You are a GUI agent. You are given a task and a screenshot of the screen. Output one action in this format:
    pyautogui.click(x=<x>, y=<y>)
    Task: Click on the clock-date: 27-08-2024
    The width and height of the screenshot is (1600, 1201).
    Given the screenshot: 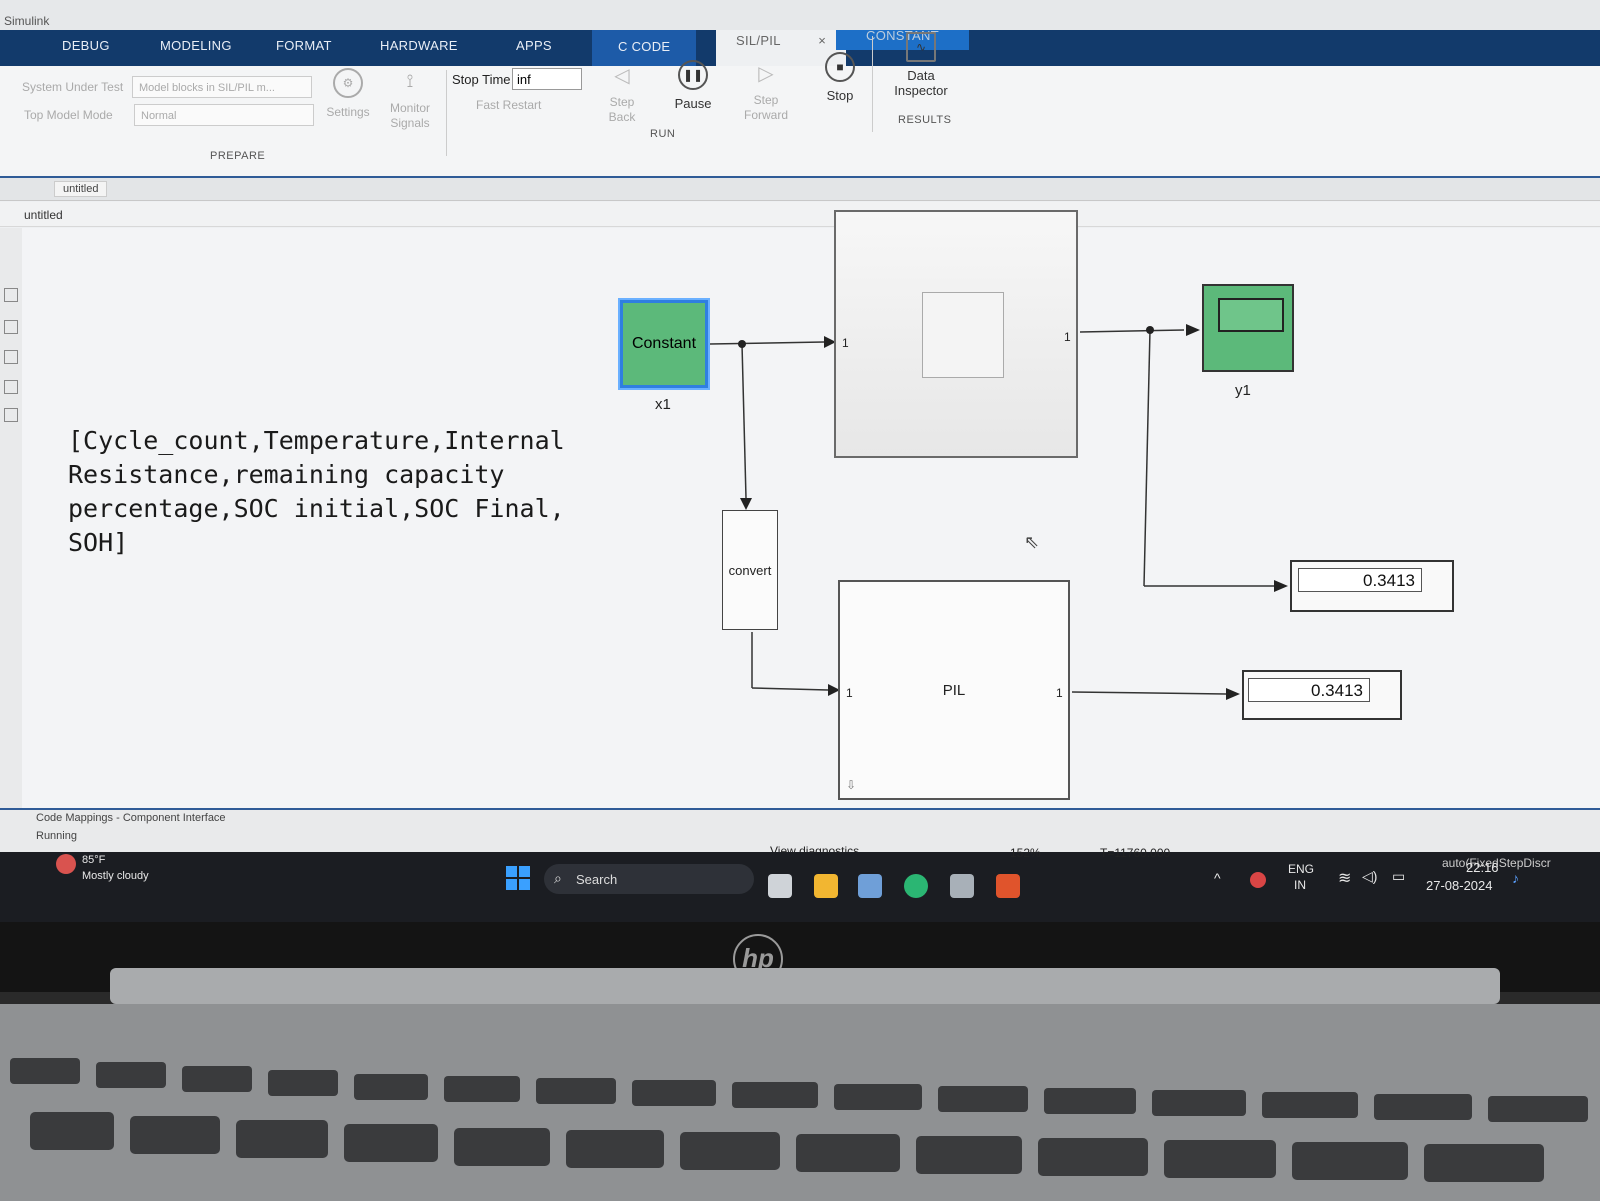 What is the action you would take?
    pyautogui.click(x=1459, y=885)
    